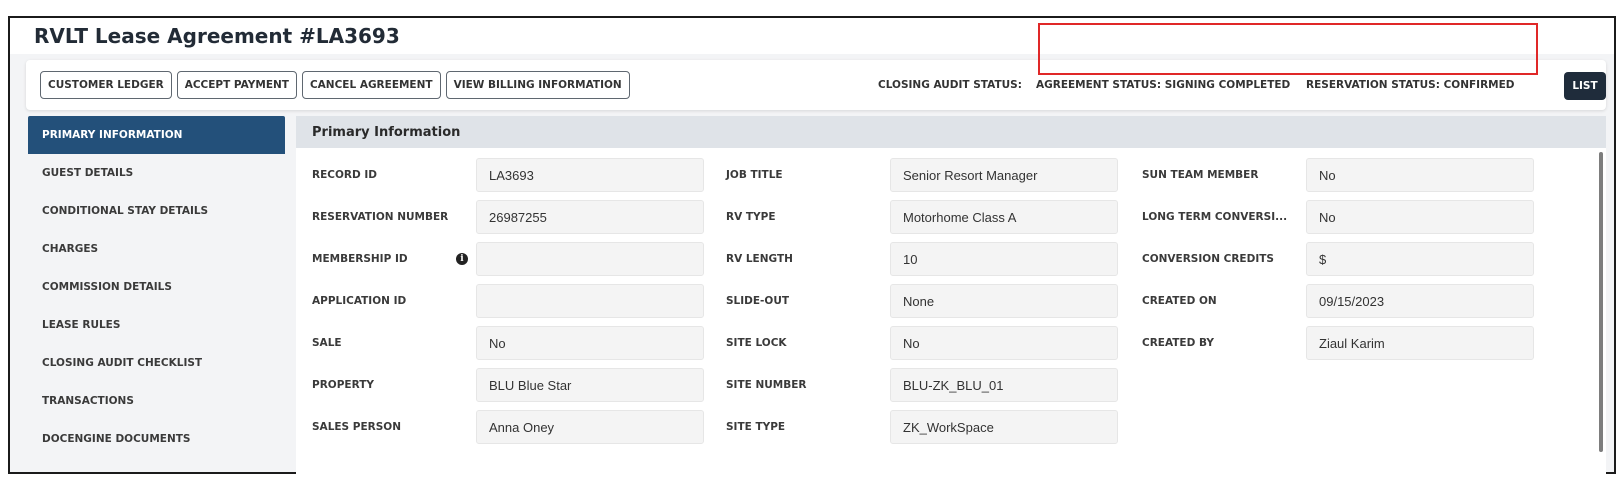 This screenshot has height=480, width=1624. What do you see at coordinates (590, 343) in the screenshot?
I see `sale-field: No` at bounding box center [590, 343].